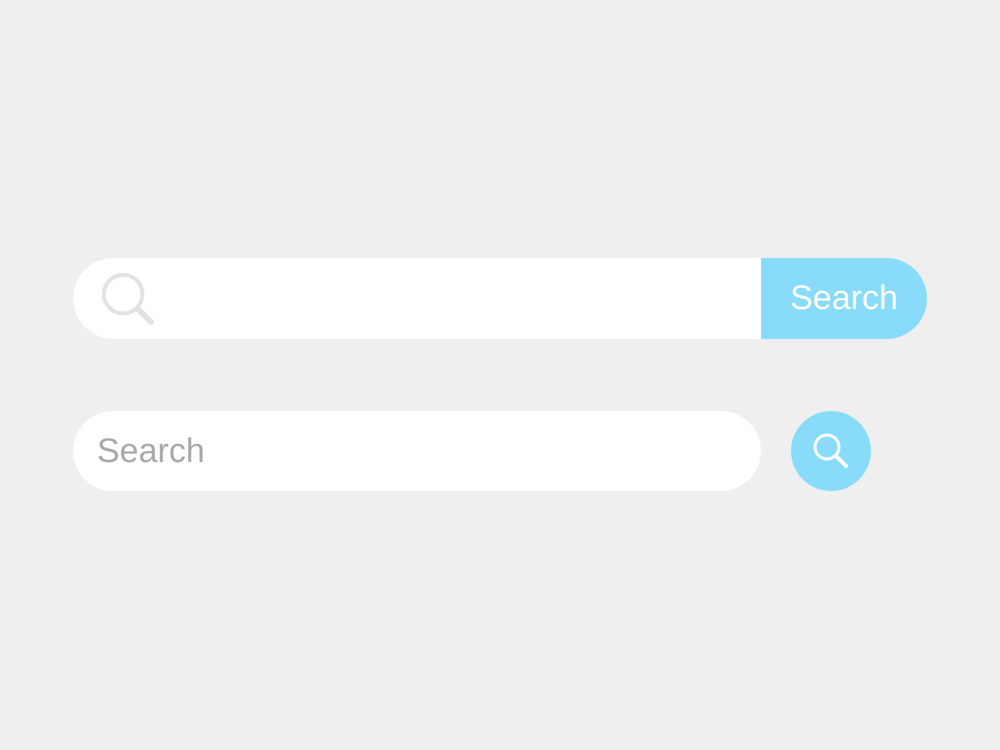  I want to click on search-field: Search, so click(417, 451).